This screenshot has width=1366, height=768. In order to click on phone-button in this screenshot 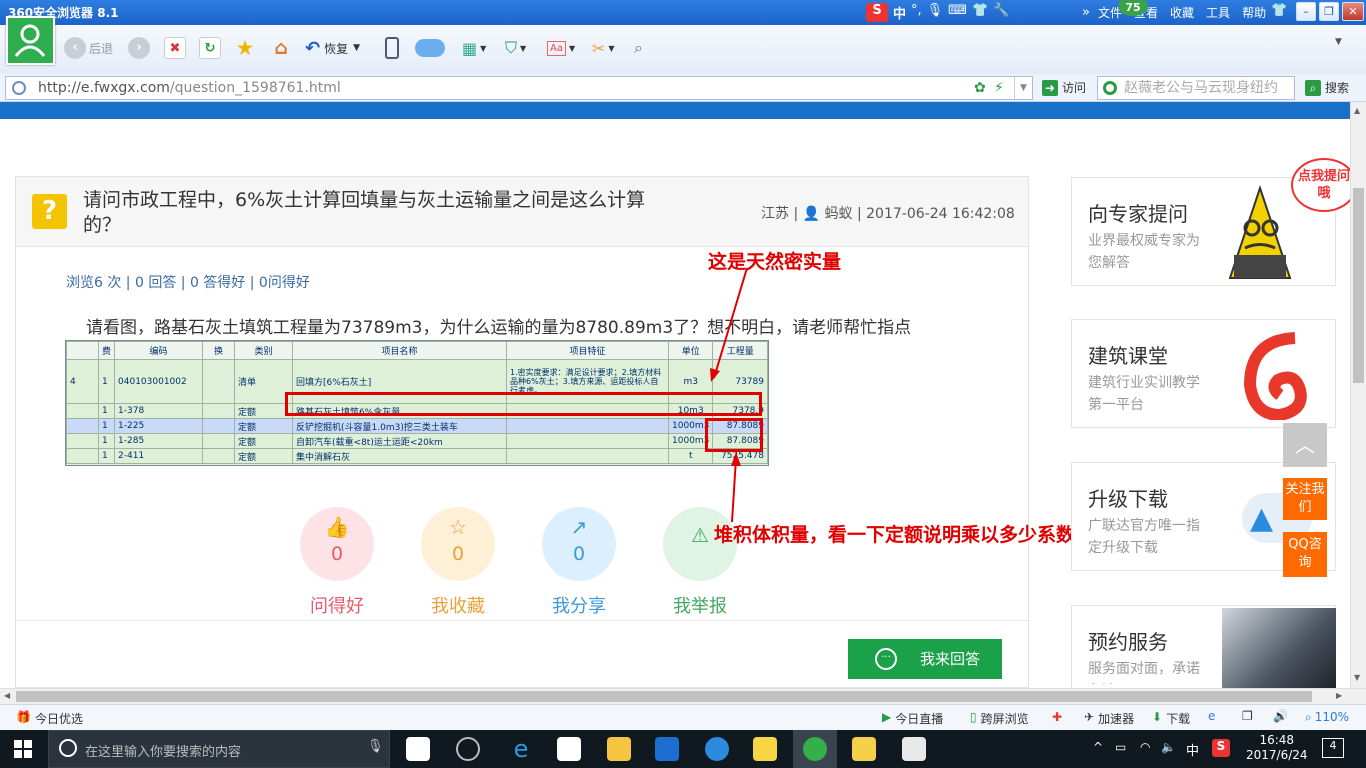, I will do `click(392, 48)`.